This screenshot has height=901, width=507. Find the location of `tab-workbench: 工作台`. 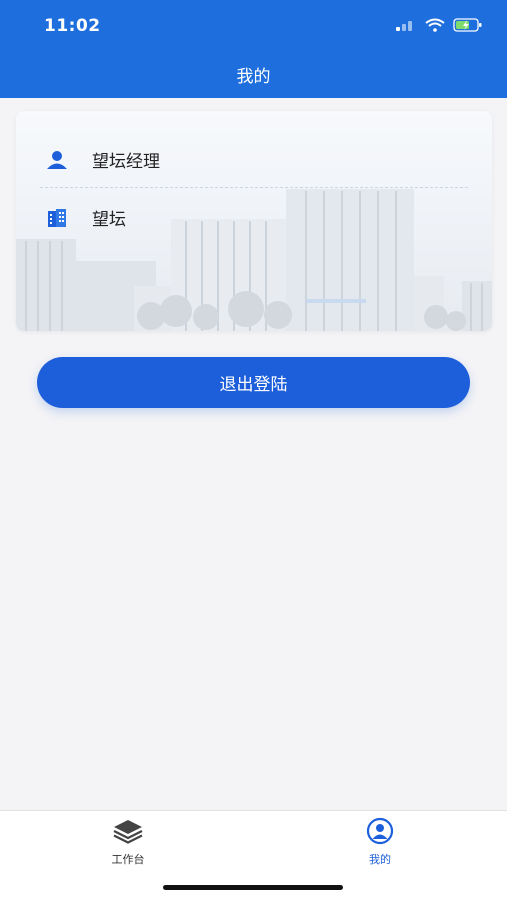

tab-workbench: 工作台 is located at coordinates (128, 842).